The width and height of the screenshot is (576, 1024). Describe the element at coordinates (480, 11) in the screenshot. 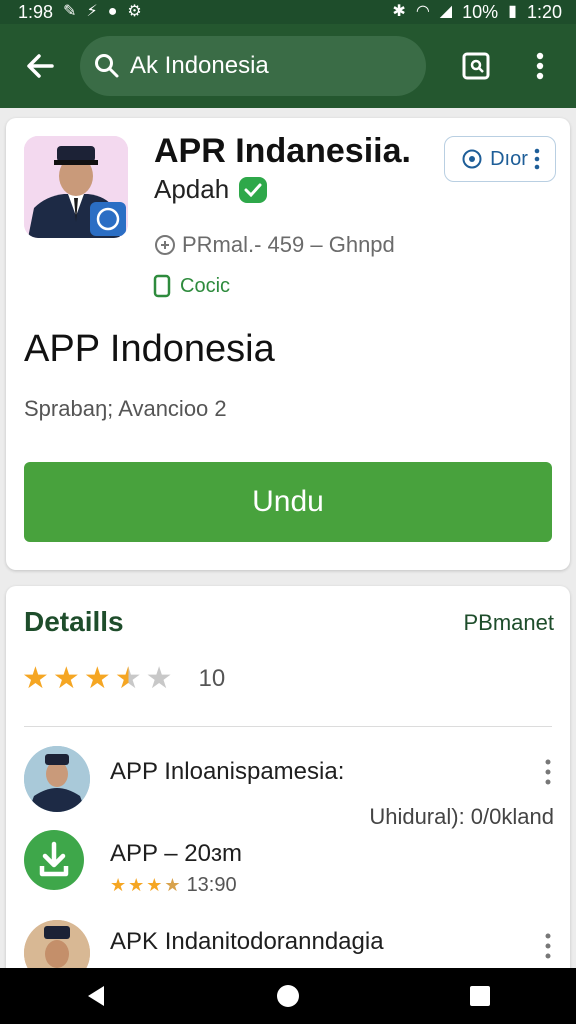

I see `battery-percent: 10%` at that location.